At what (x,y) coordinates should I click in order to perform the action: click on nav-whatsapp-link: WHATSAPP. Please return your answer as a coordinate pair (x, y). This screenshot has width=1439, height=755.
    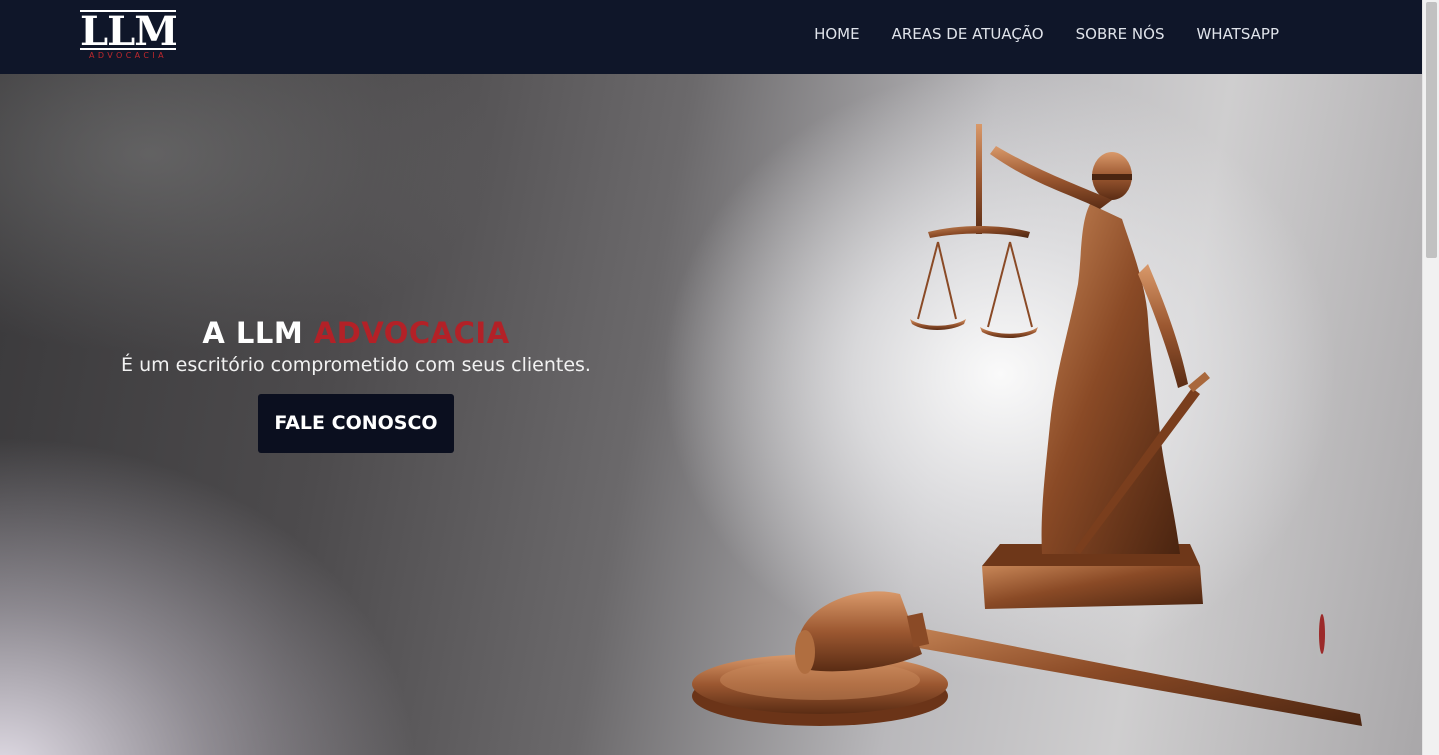
    Looking at the image, I should click on (1237, 34).